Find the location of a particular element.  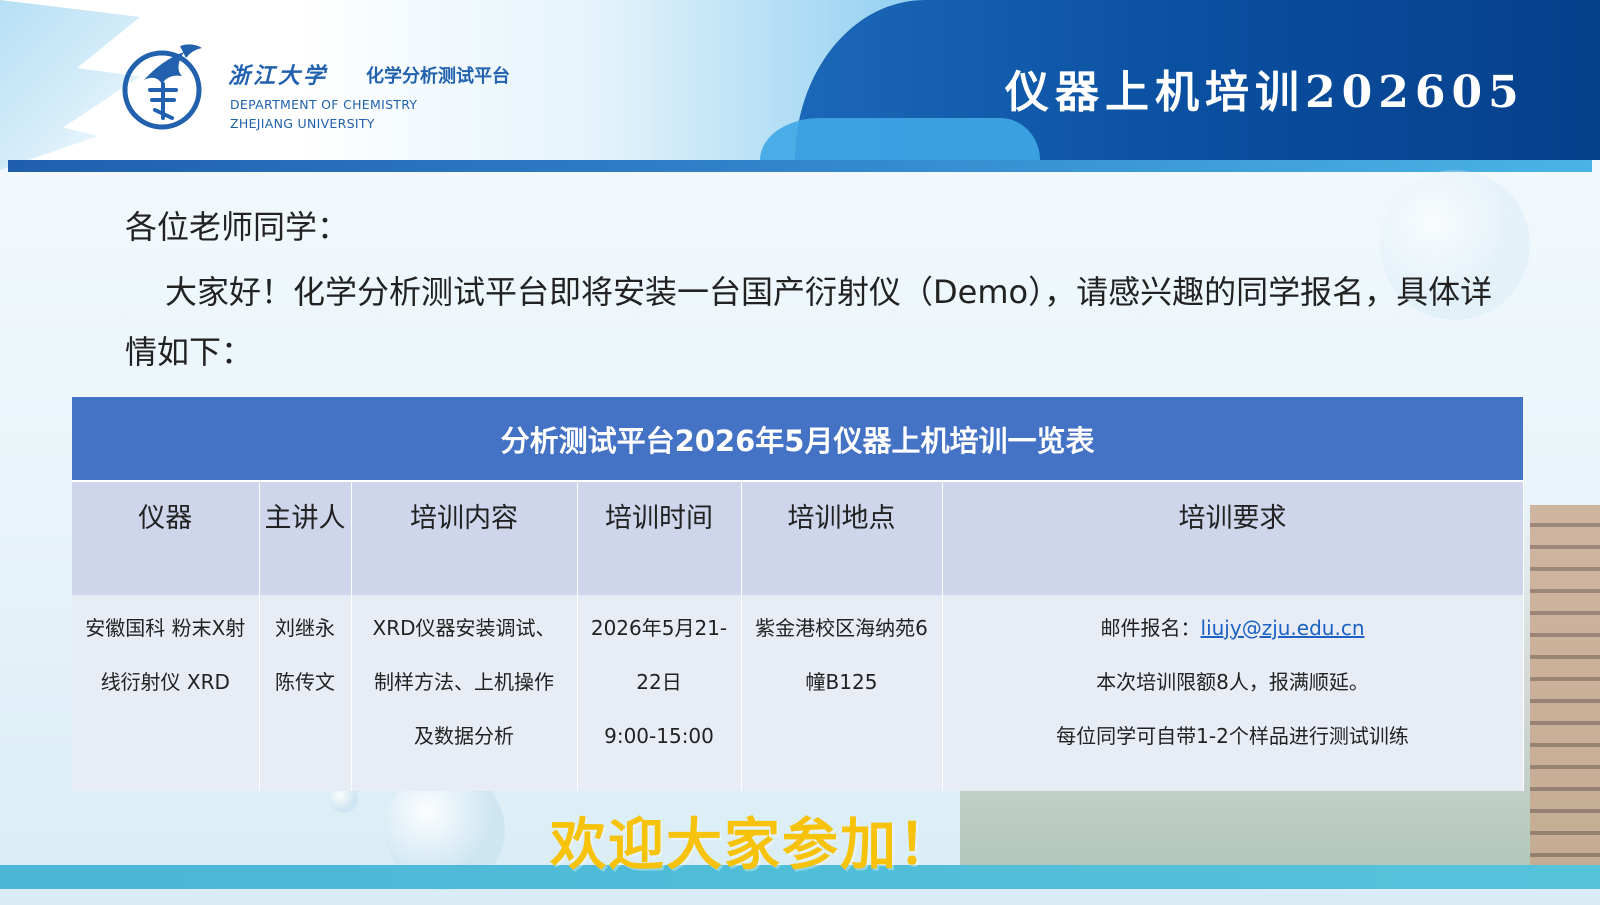

cell-instrument: 安徽国科 粉末X射 线衍射仪 XRD is located at coordinates (166, 693).